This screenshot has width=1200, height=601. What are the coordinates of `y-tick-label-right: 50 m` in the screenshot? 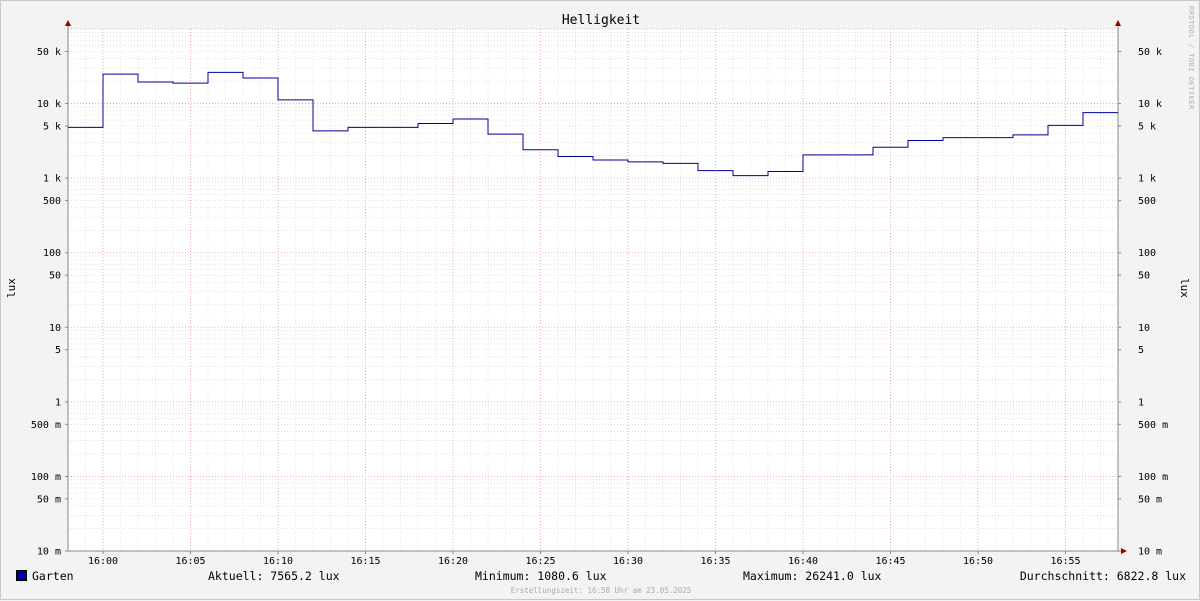 It's located at (1150, 499).